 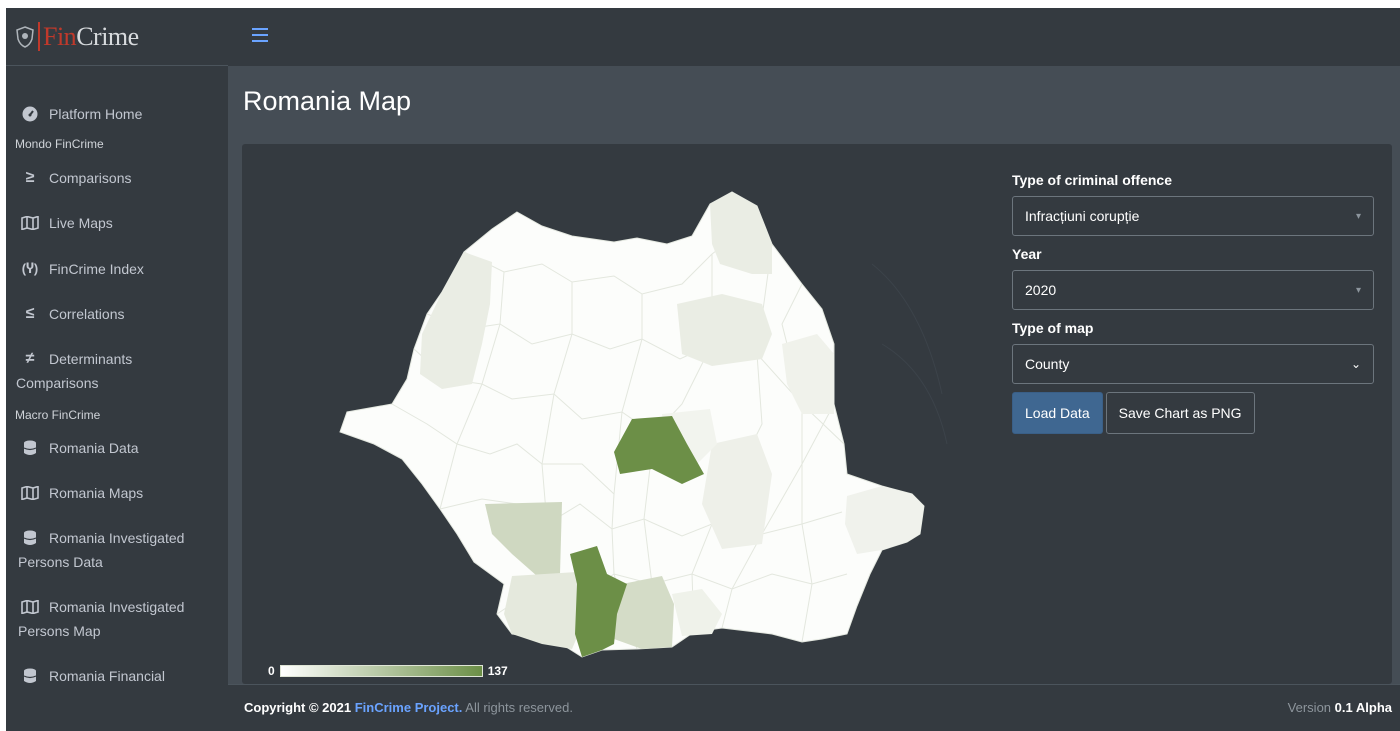 I want to click on sidebar-item-label-line2: Persons Map, so click(x=59, y=631).